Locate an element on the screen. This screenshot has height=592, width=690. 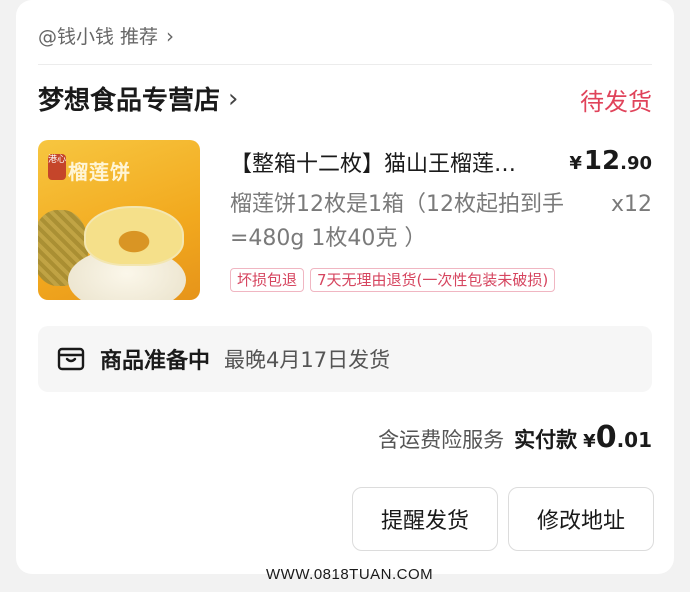
insurance-service: 含运费险服务 is located at coordinates (441, 440).